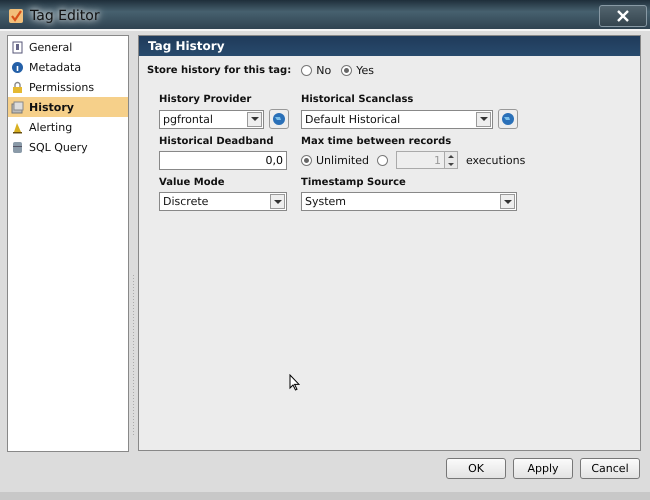 The image size is (650, 500). I want to click on sidebar-item: History, so click(68, 107).